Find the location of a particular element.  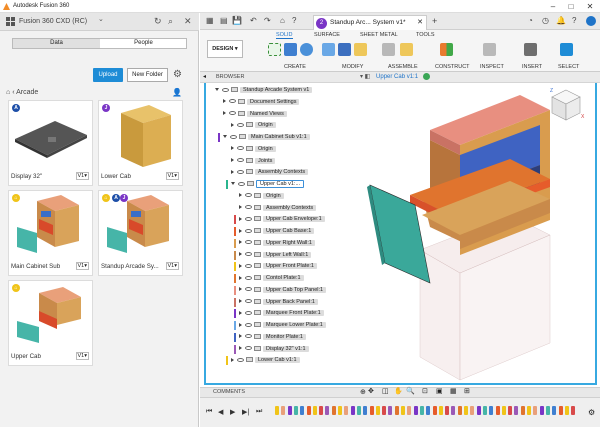

browser-tree-node: Assembly Contexts is located at coordinates (270, 172).